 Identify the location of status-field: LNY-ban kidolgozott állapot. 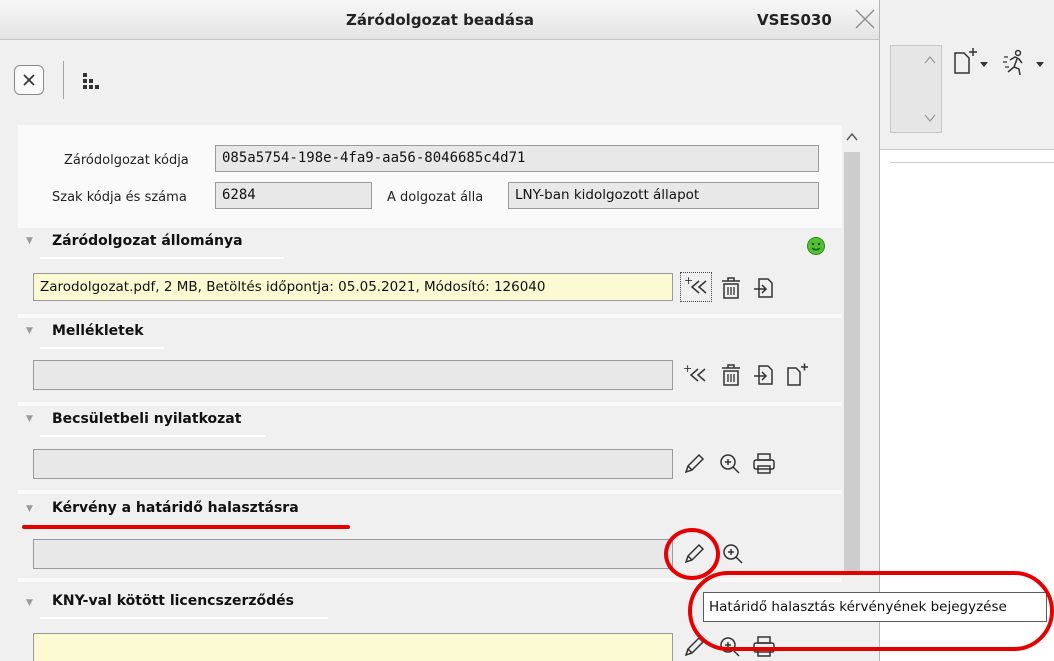
(663, 195).